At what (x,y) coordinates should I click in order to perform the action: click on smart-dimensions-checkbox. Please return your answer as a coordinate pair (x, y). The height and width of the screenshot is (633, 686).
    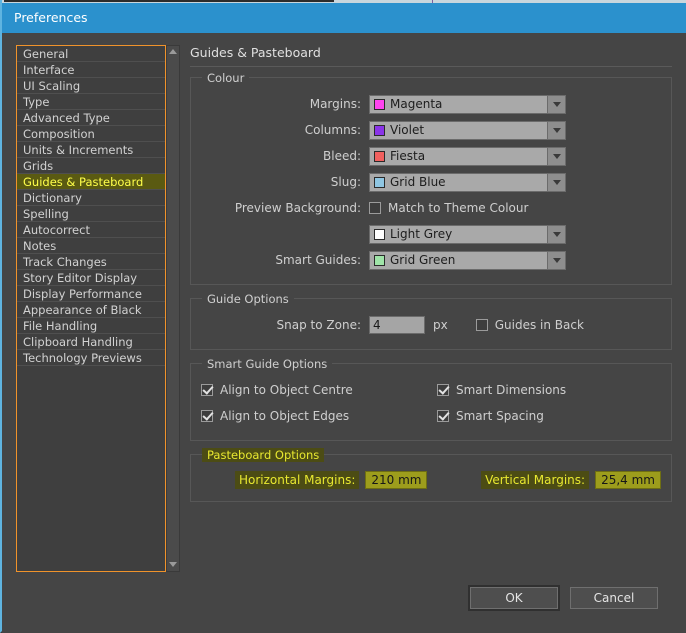
    Looking at the image, I should click on (443, 390).